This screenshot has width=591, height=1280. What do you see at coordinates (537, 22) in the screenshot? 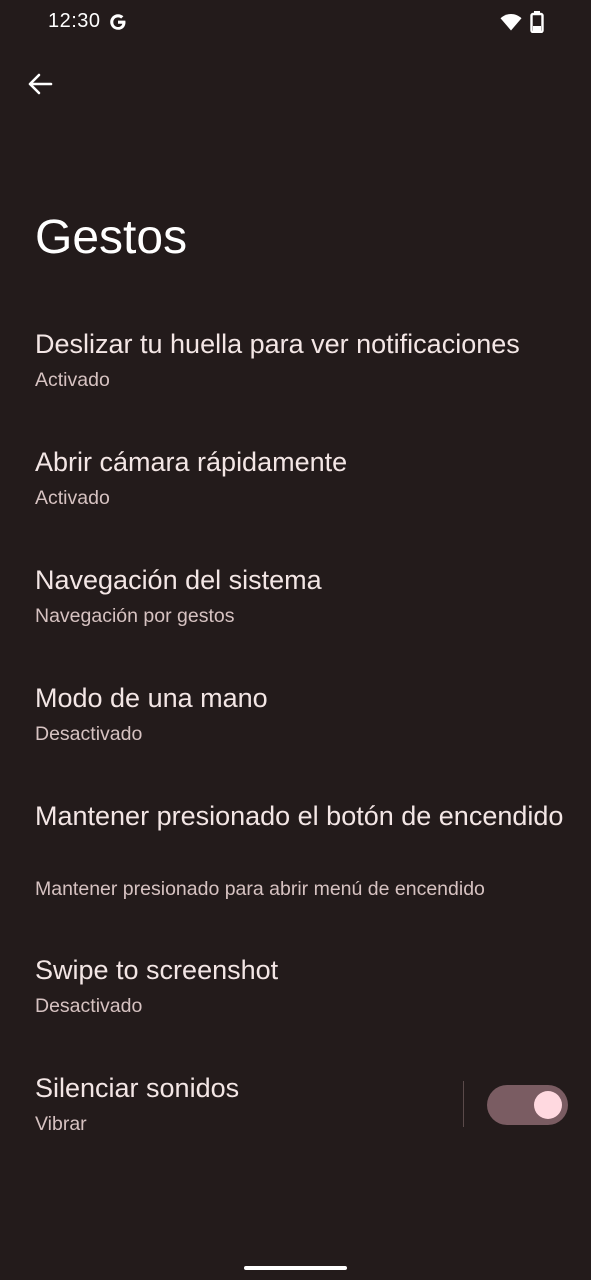
I see `battery-icon` at bounding box center [537, 22].